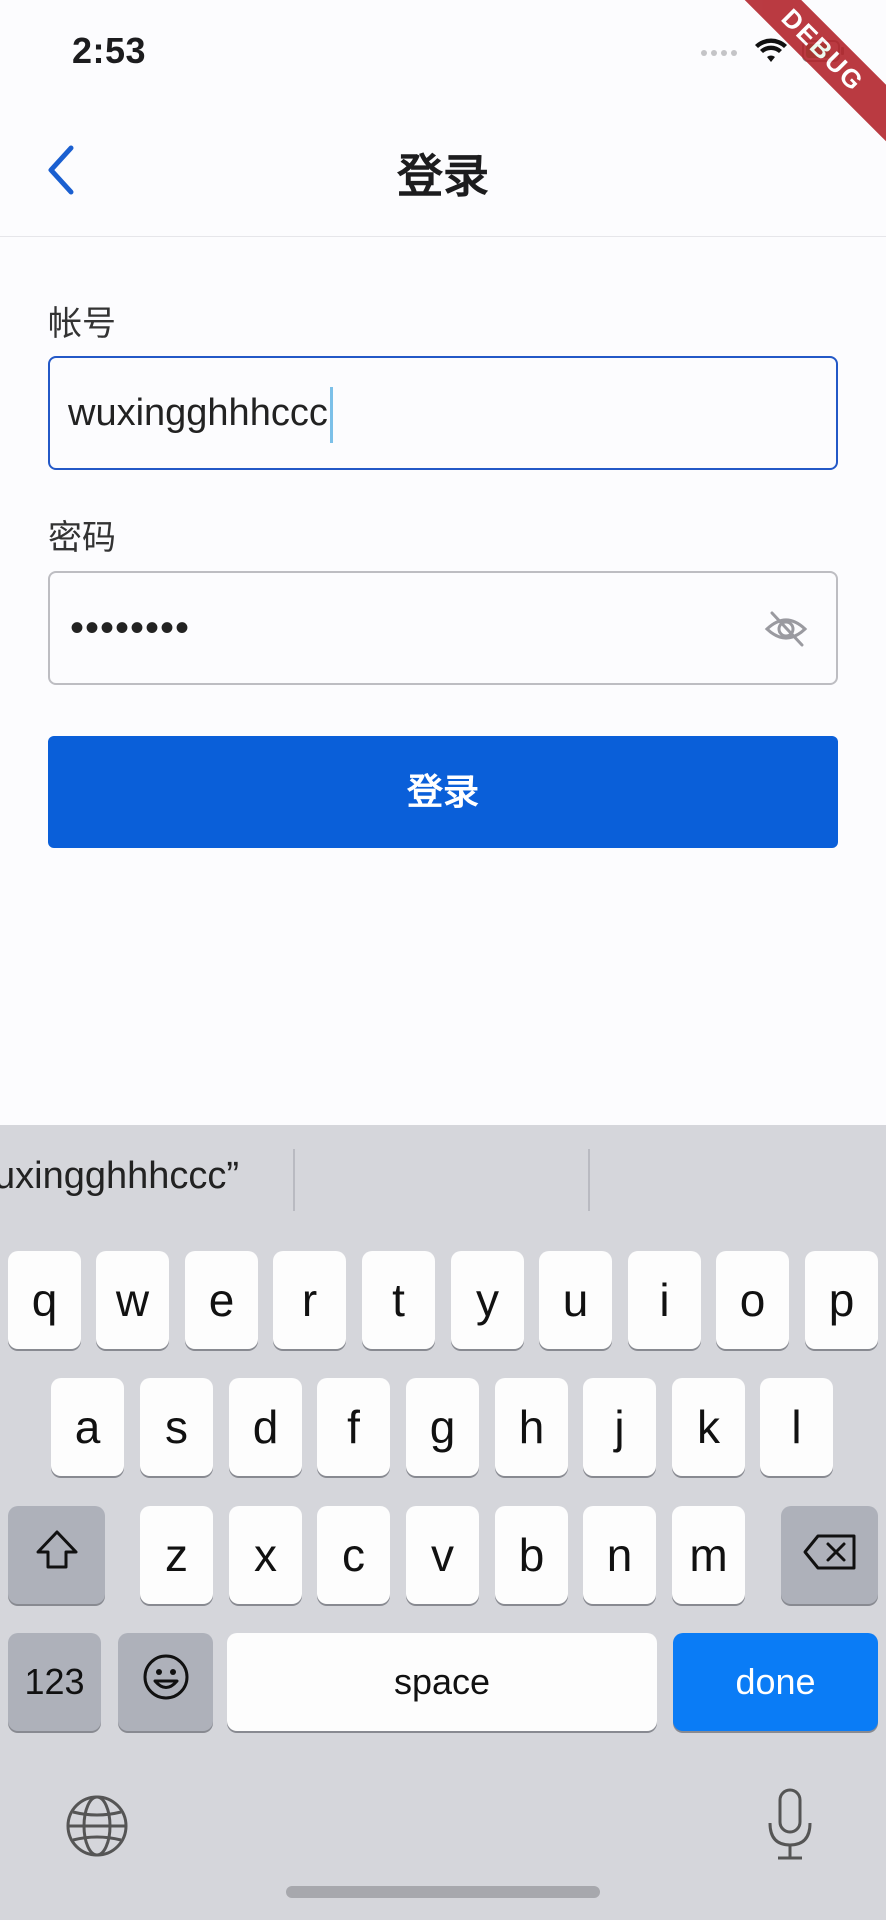  What do you see at coordinates (442, 1427) in the screenshot?
I see `key-g: g` at bounding box center [442, 1427].